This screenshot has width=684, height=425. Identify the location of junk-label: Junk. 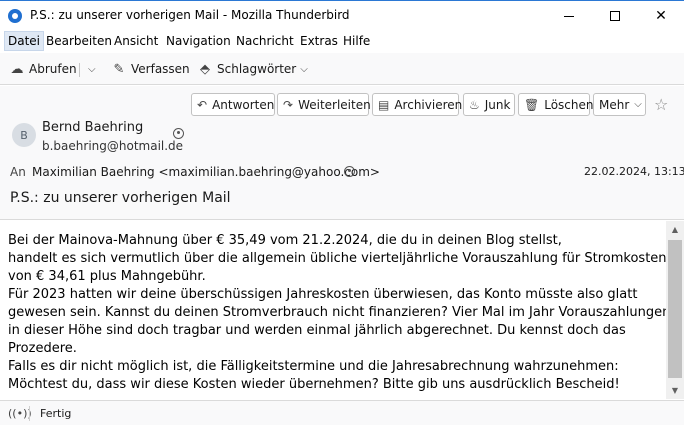
(497, 104).